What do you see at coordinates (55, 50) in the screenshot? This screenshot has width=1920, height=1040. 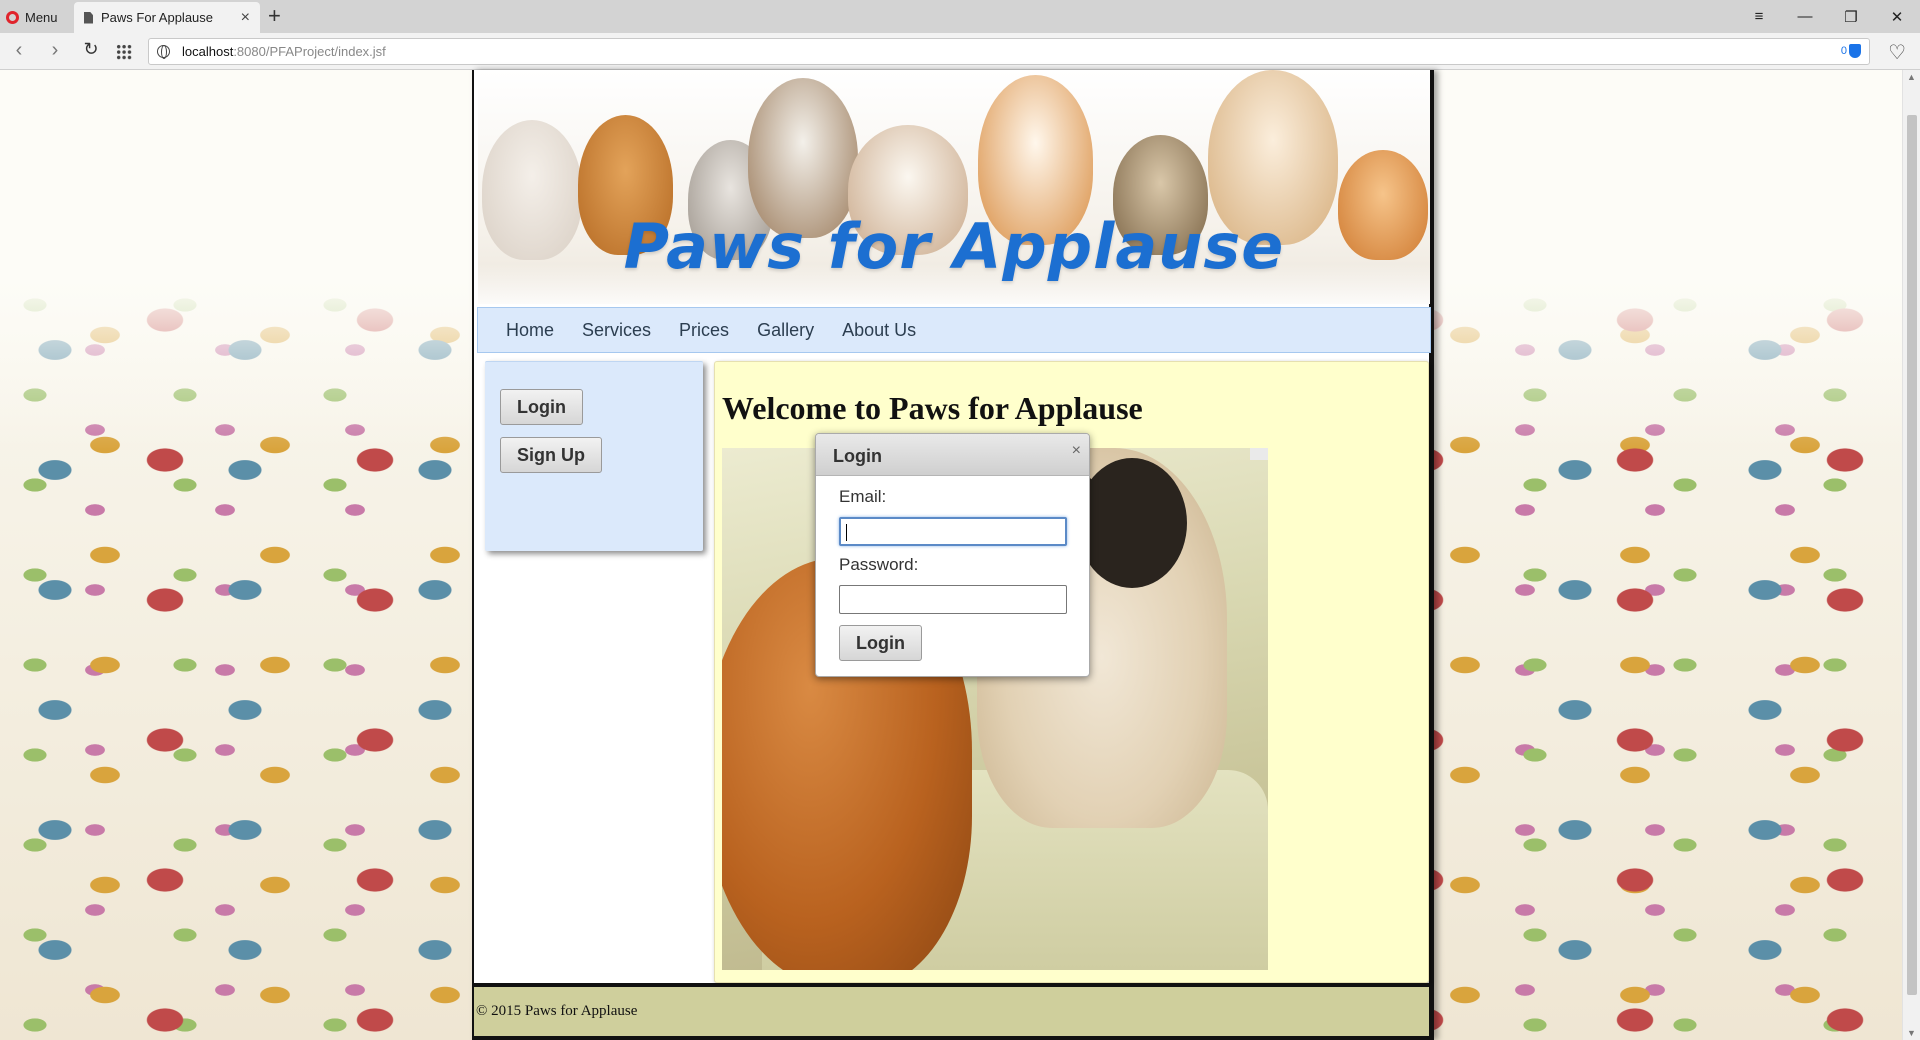 I see `forward-icon: ›` at bounding box center [55, 50].